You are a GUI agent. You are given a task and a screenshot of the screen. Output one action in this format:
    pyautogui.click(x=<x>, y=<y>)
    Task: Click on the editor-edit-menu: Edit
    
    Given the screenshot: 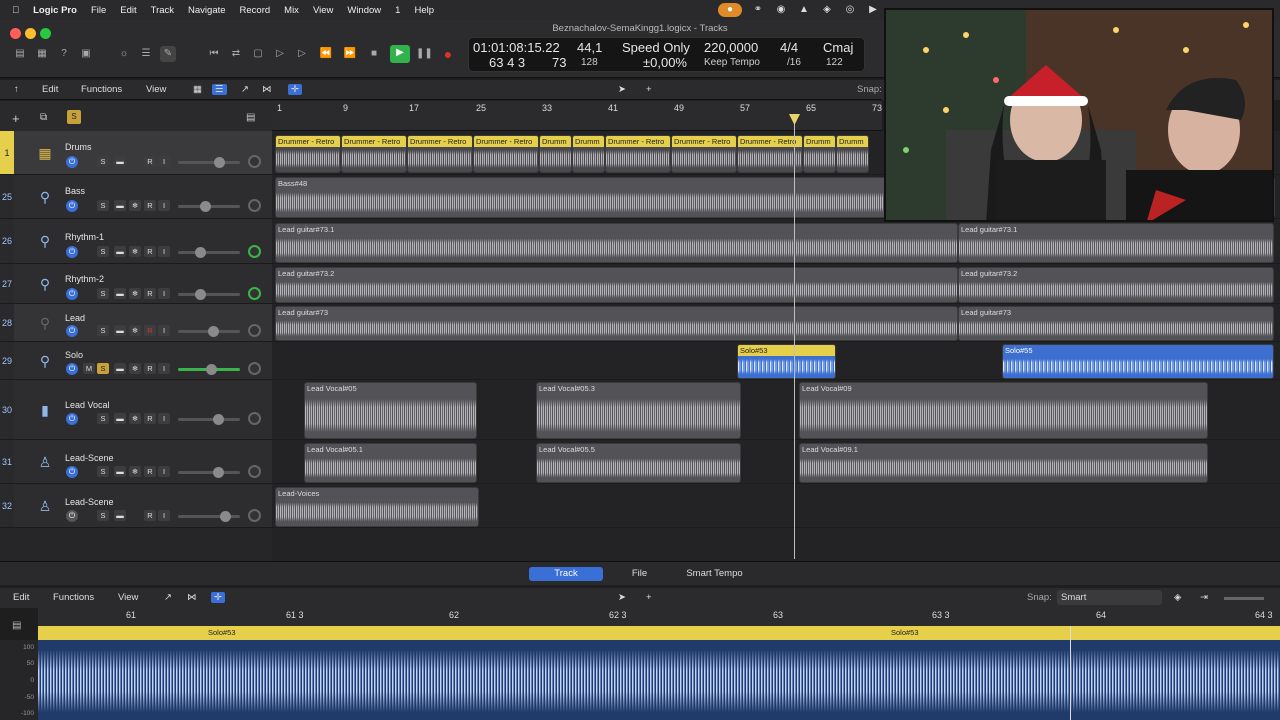 What is the action you would take?
    pyautogui.click(x=21, y=597)
    